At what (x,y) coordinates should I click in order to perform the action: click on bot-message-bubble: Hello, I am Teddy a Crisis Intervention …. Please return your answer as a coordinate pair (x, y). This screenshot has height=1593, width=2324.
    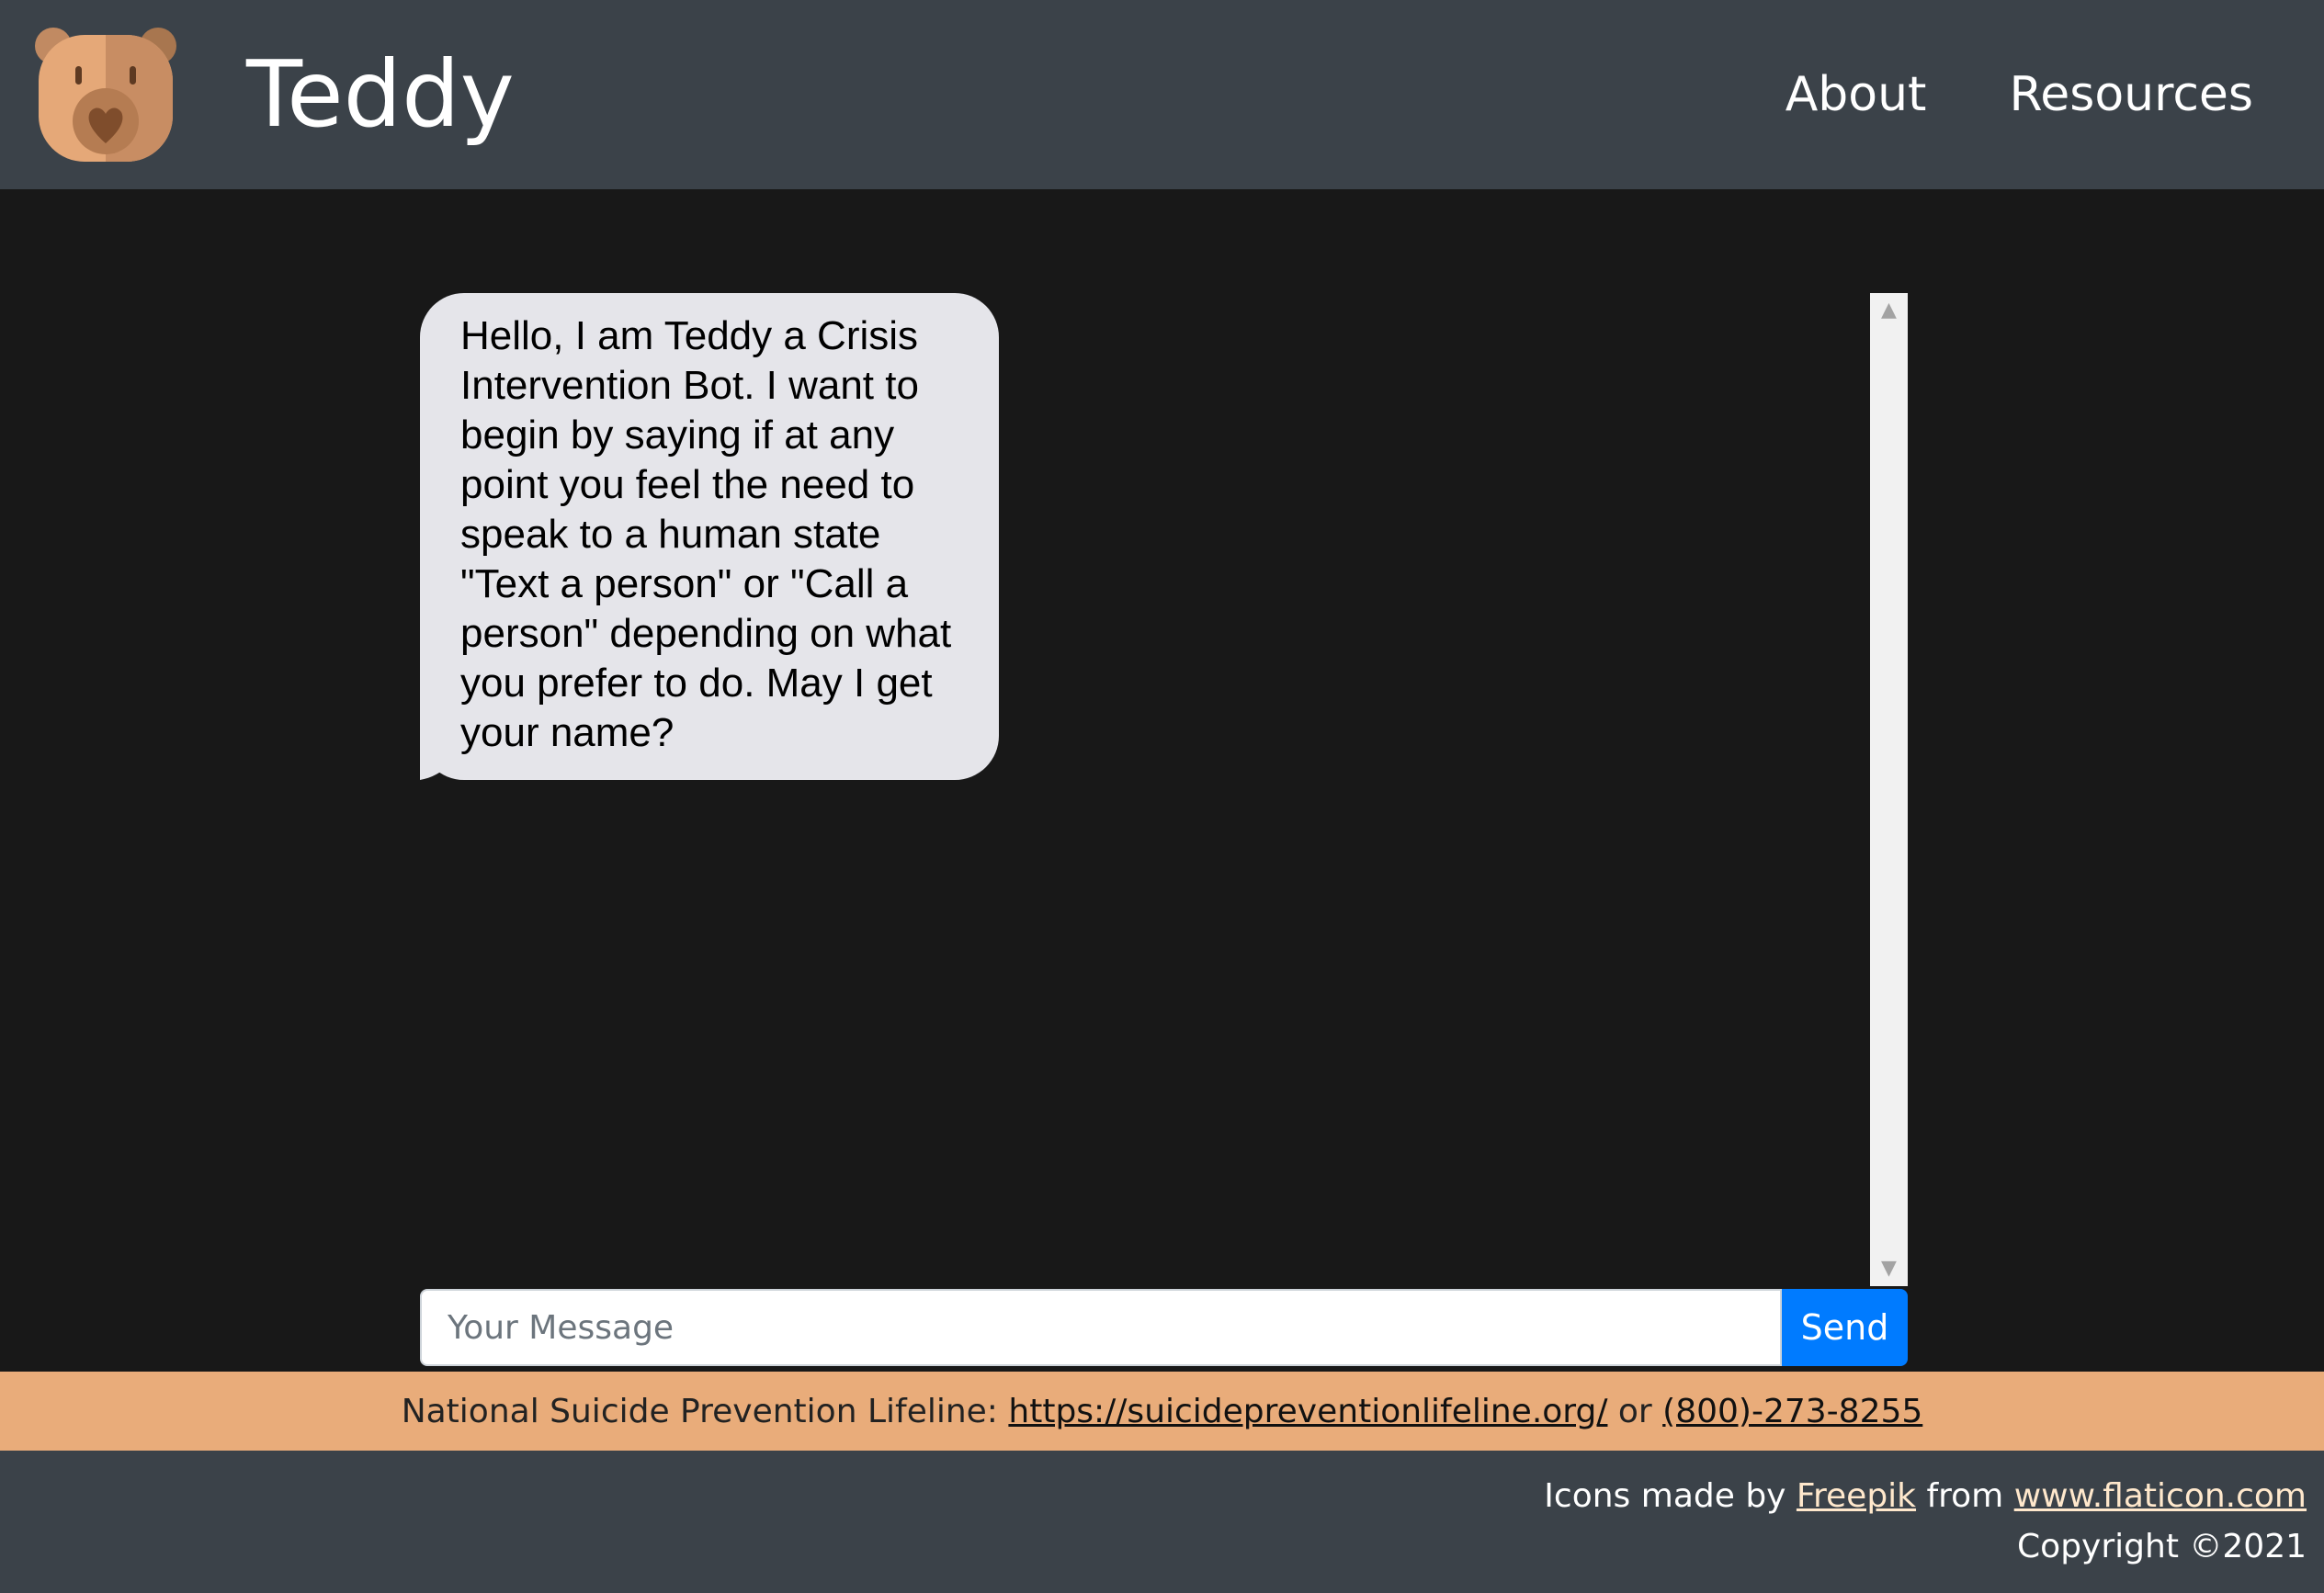
    Looking at the image, I should click on (709, 536).